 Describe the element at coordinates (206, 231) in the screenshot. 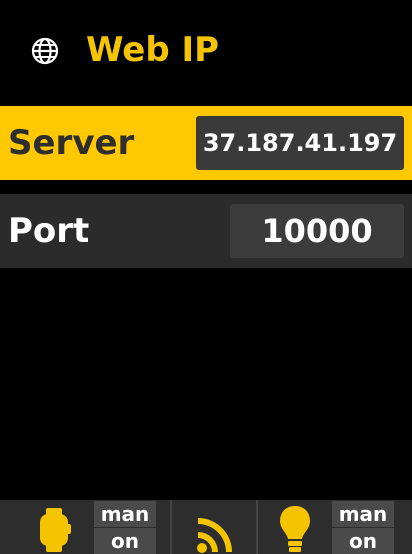

I see `port-row: Port 10000` at that location.